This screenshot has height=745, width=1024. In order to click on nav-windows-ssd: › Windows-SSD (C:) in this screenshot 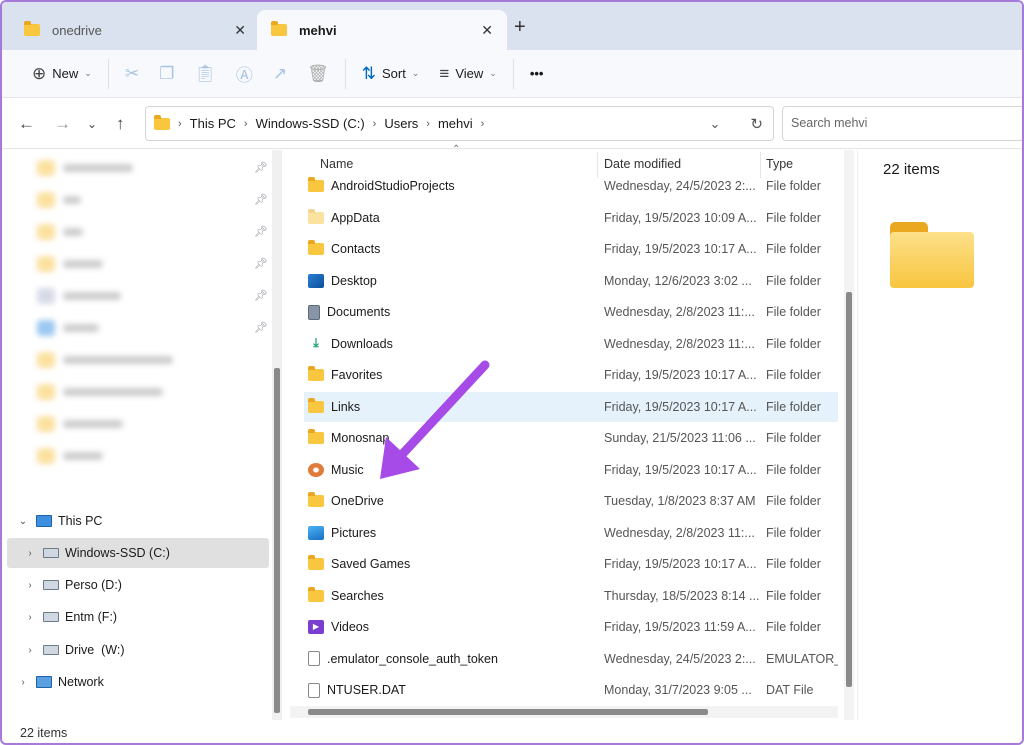, I will do `click(138, 553)`.